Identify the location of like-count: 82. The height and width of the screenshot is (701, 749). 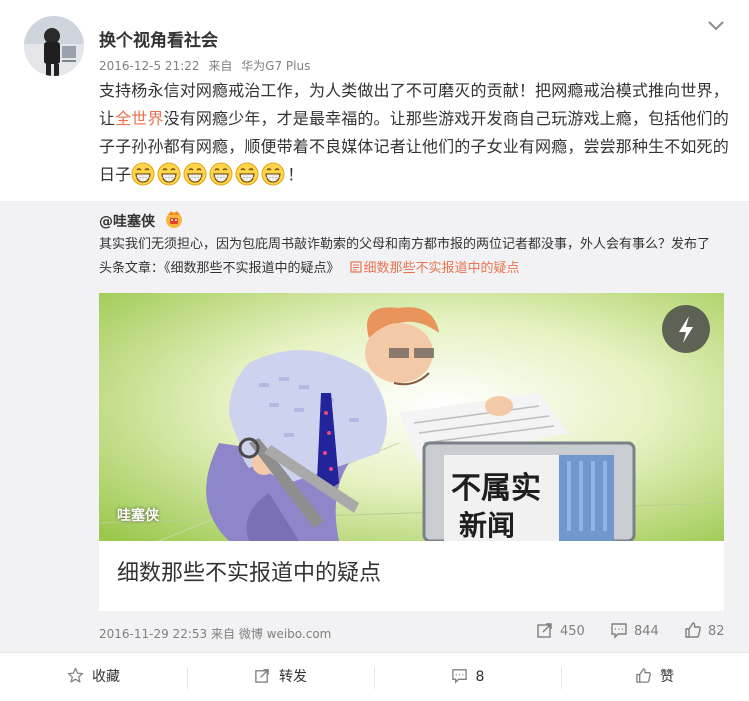
(716, 631).